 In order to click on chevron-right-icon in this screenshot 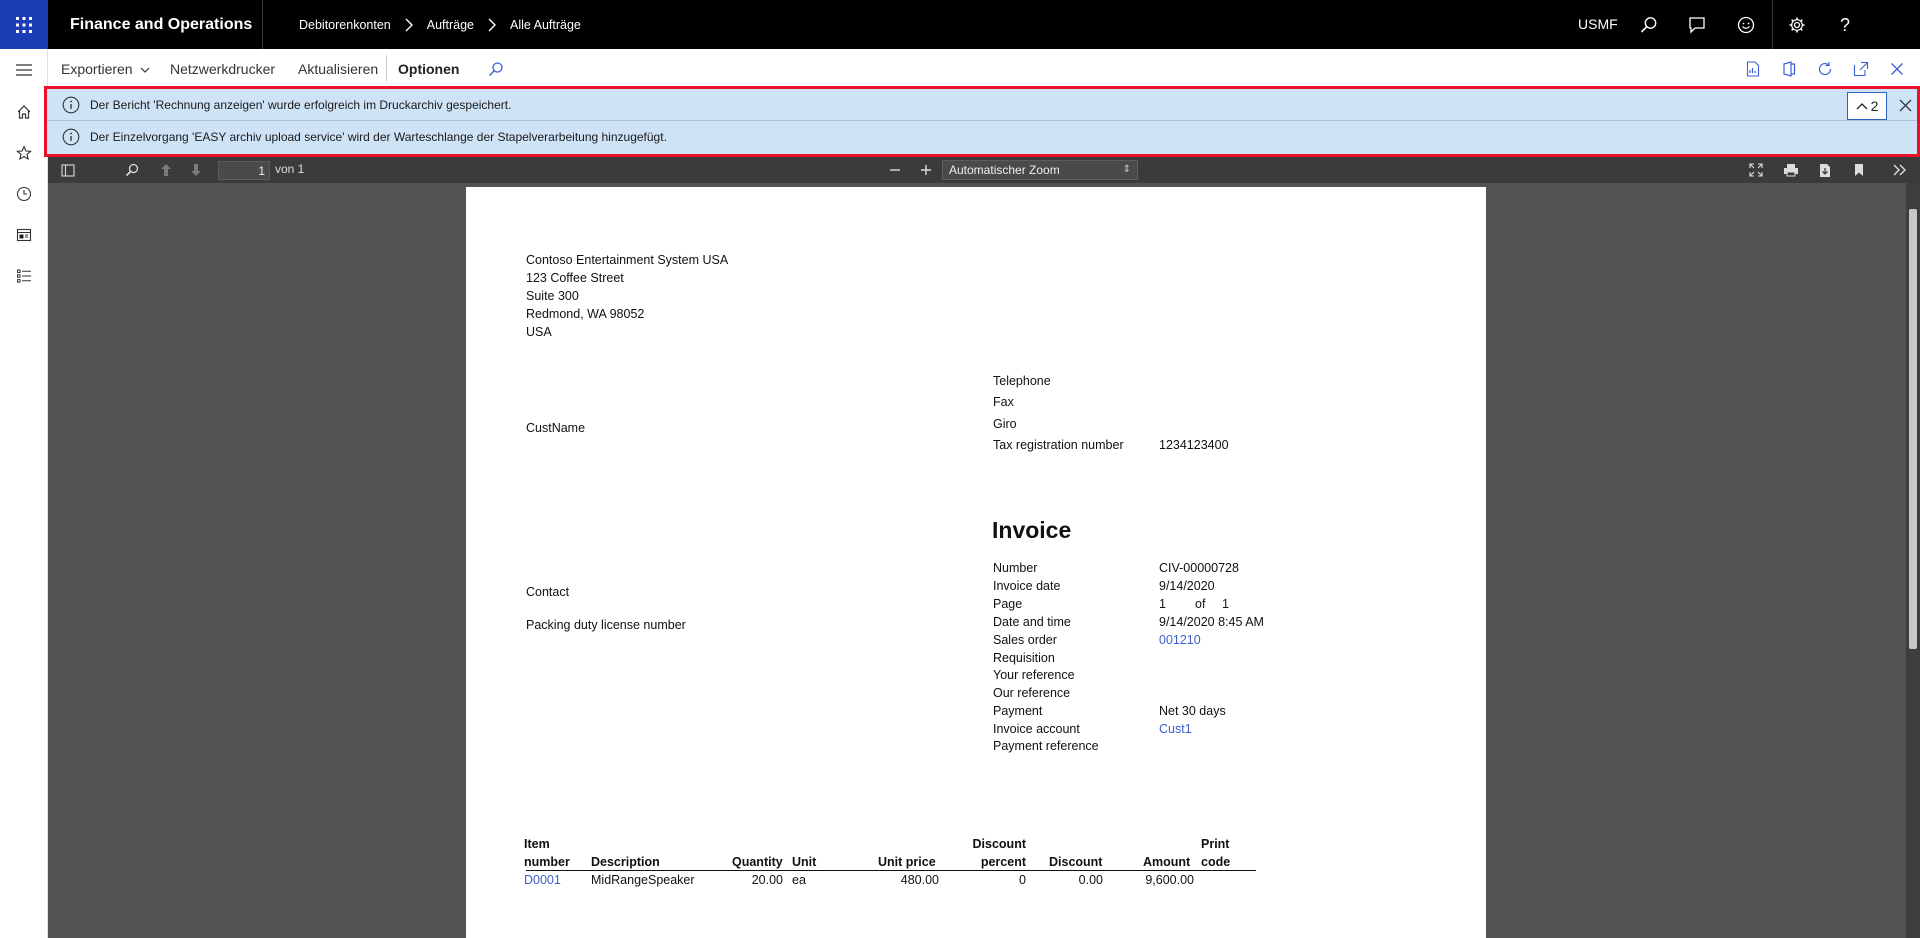, I will do `click(409, 24)`.